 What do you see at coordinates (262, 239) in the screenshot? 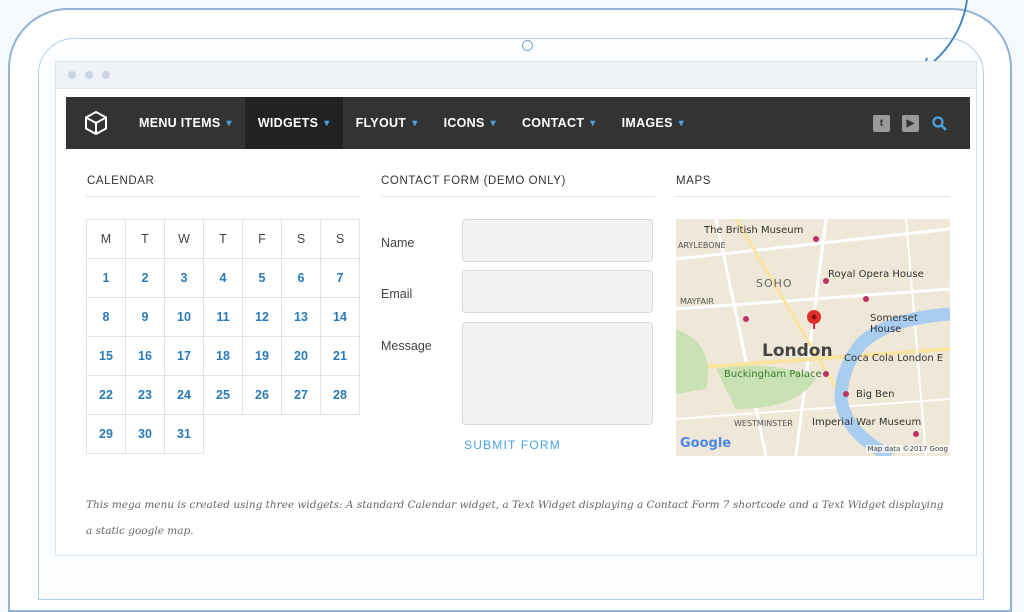
I see `weekday-header: F` at bounding box center [262, 239].